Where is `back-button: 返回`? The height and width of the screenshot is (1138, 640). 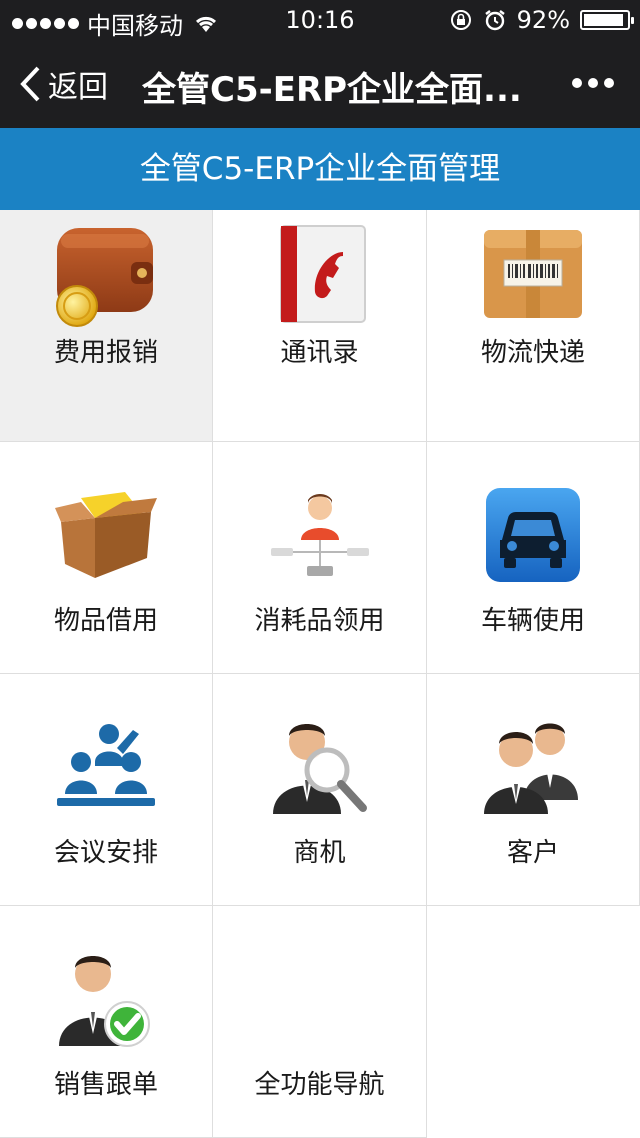 back-button: 返回 is located at coordinates (63, 84).